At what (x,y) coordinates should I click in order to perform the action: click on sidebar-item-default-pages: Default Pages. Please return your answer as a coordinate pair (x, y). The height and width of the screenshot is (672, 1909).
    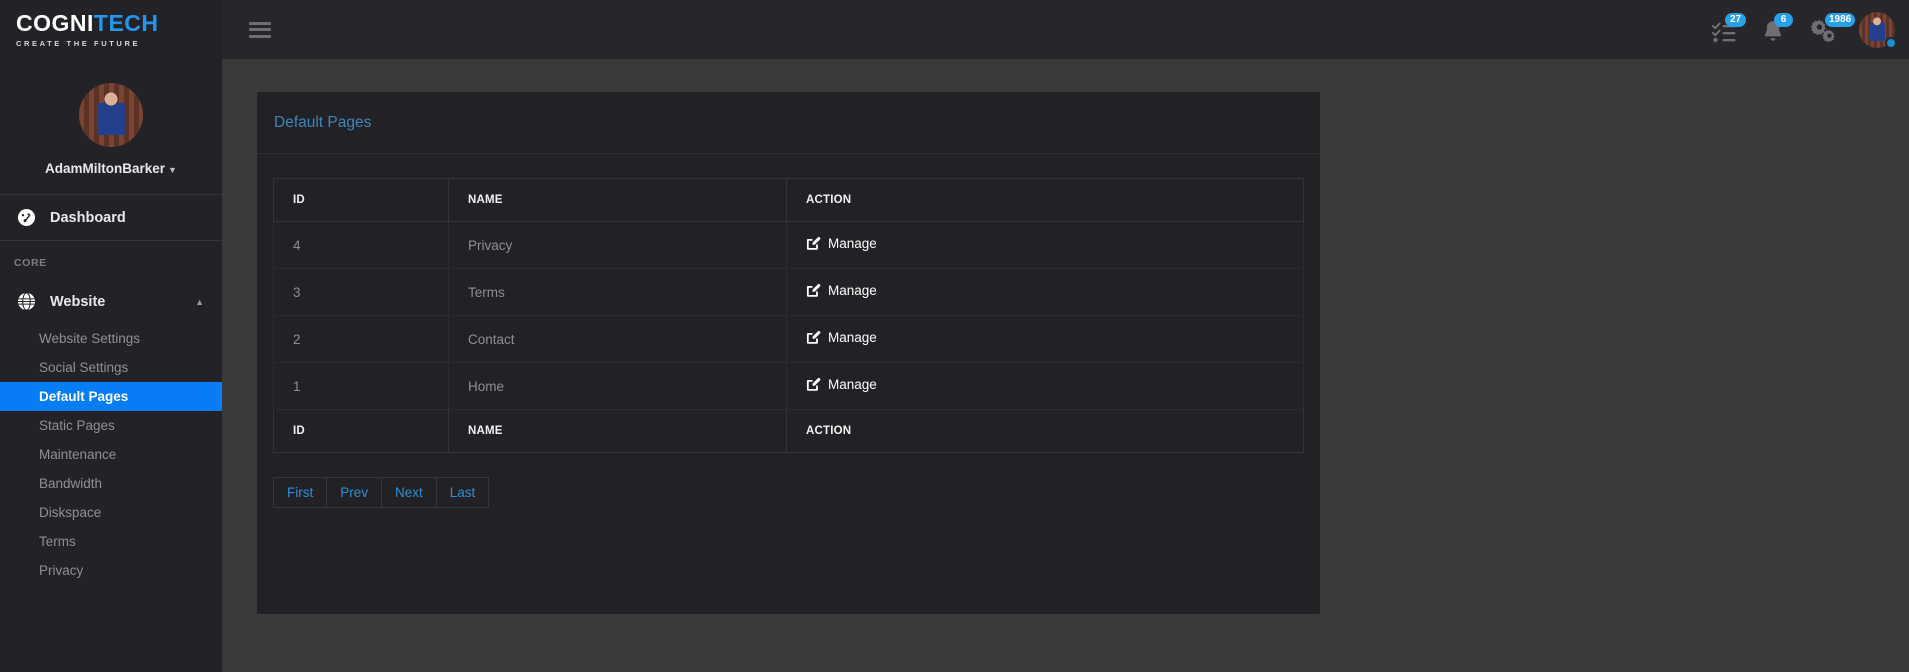
    Looking at the image, I should click on (111, 396).